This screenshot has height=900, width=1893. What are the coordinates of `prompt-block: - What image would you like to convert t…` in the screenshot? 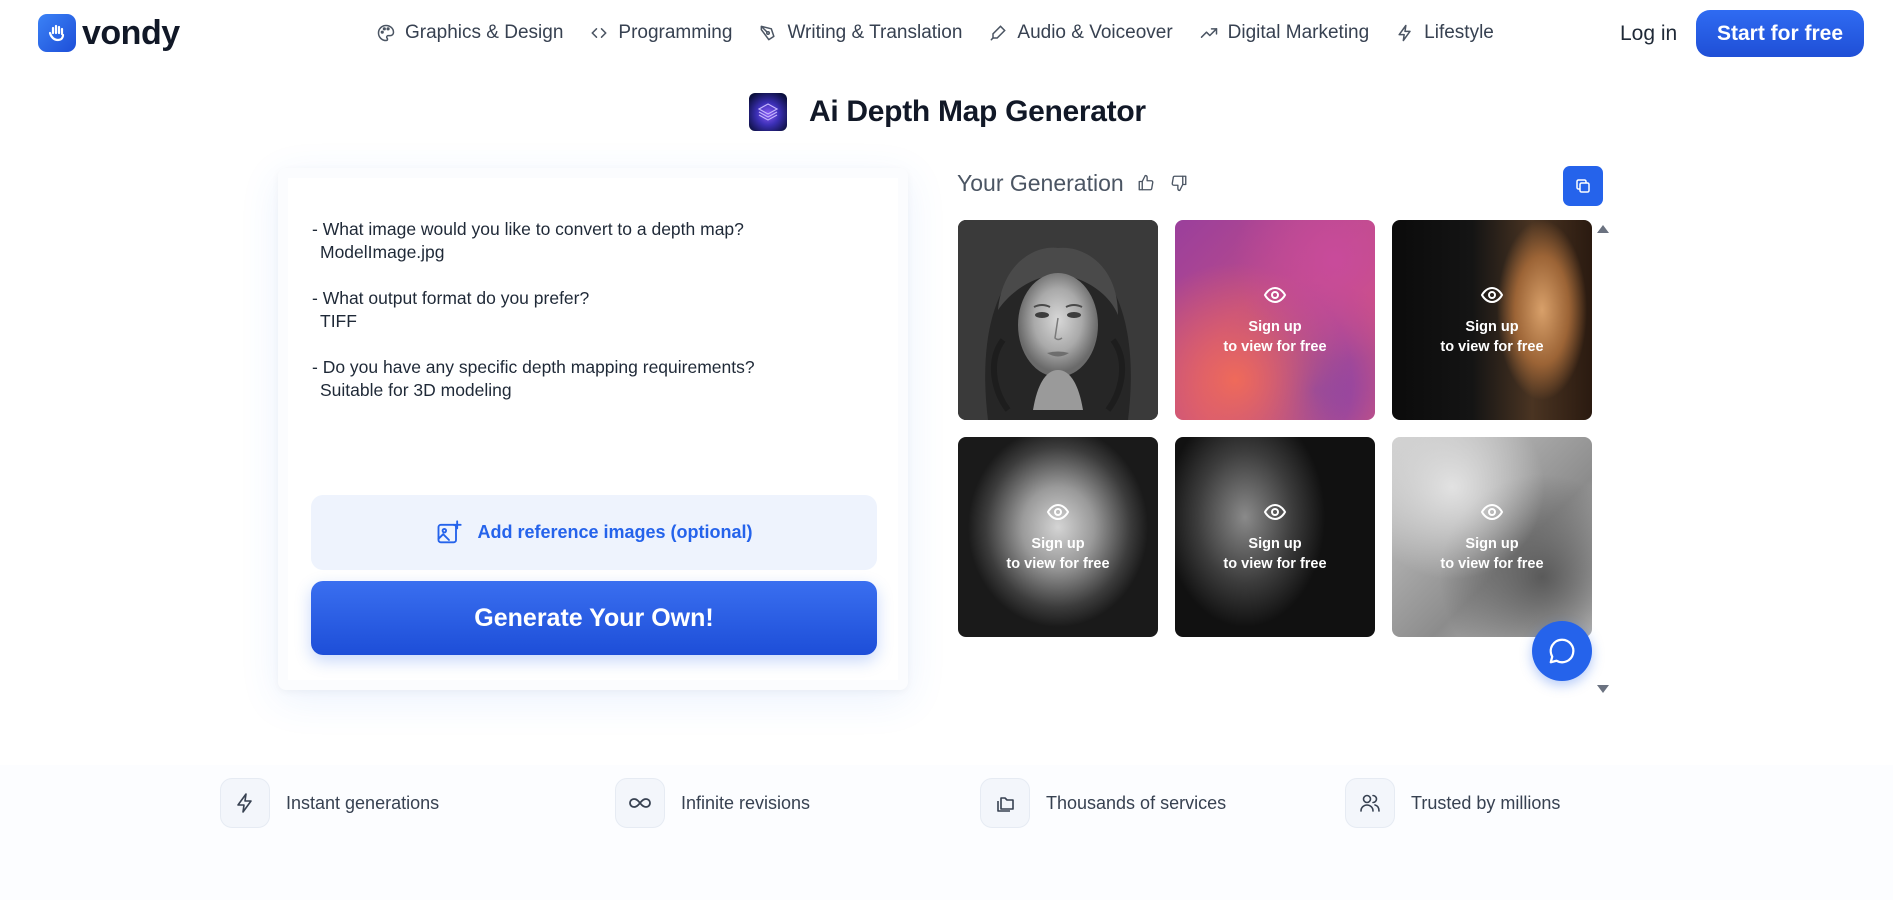 It's located at (582, 241).